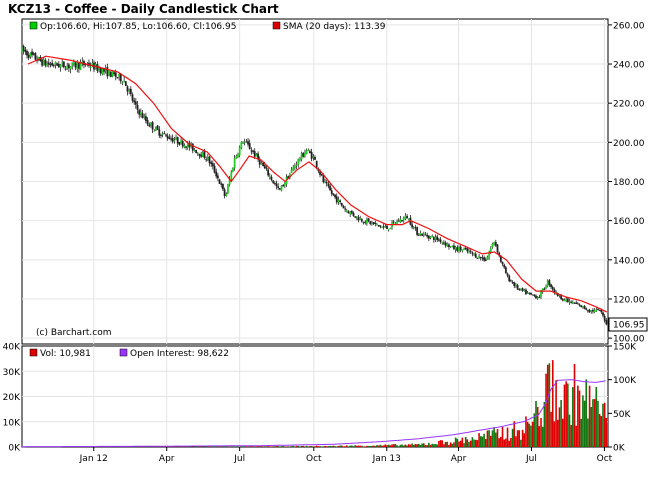  I want to click on volume-legend-swatch, so click(33, 352).